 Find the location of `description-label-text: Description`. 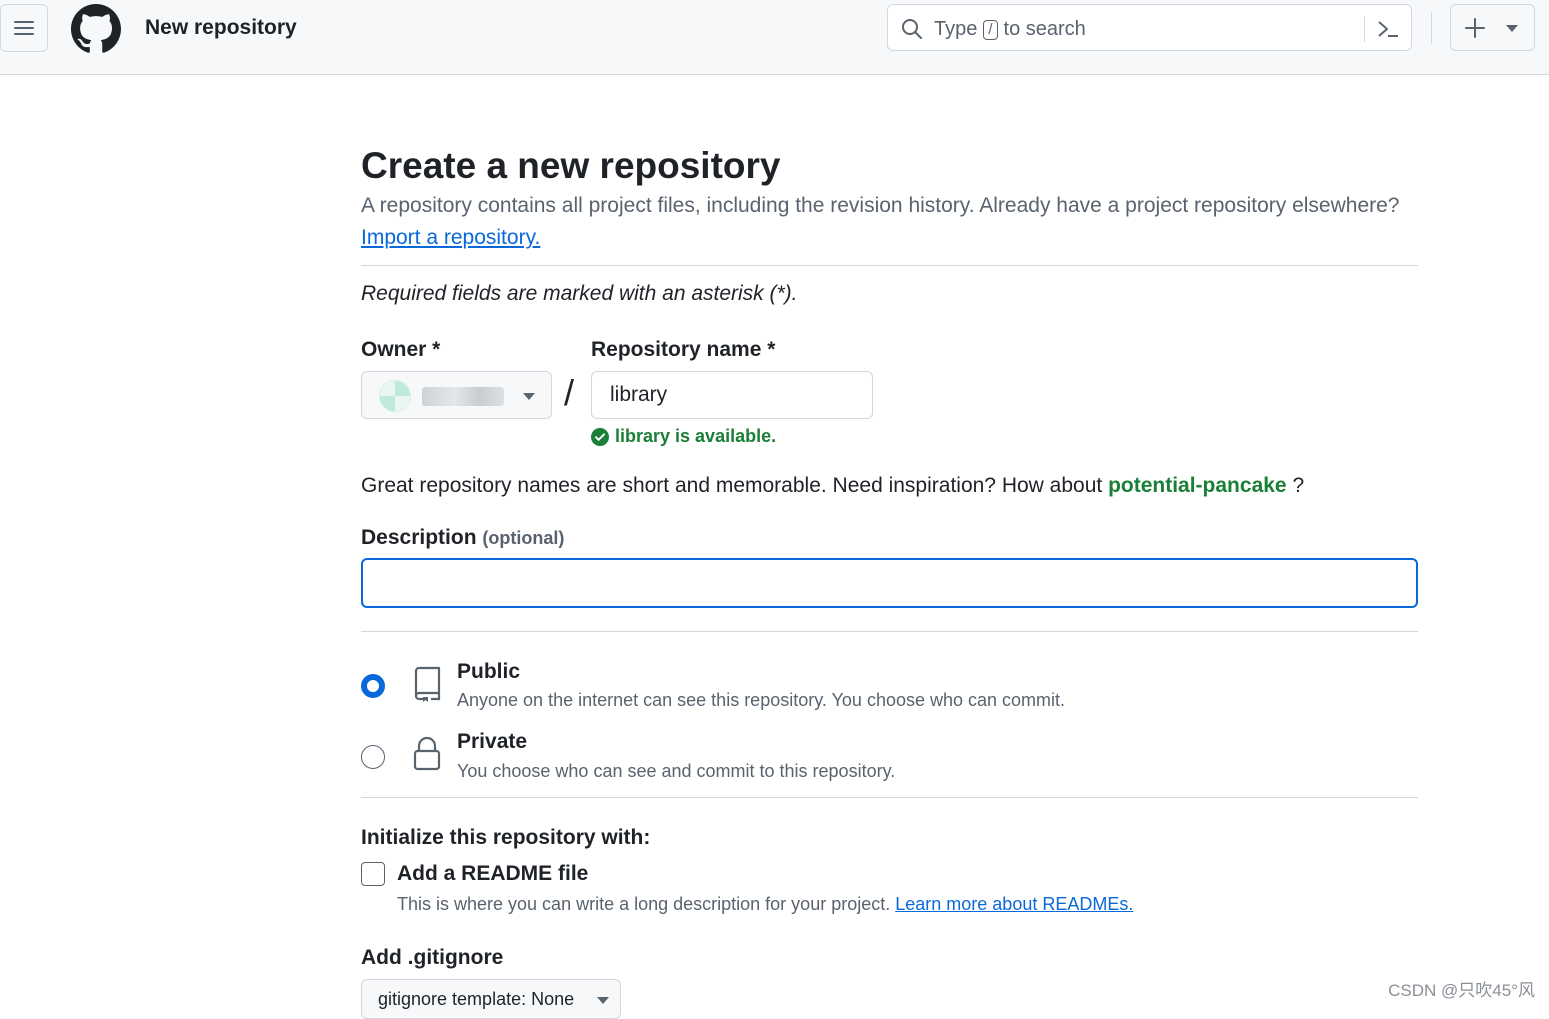

description-label-text: Description is located at coordinates (419, 537).